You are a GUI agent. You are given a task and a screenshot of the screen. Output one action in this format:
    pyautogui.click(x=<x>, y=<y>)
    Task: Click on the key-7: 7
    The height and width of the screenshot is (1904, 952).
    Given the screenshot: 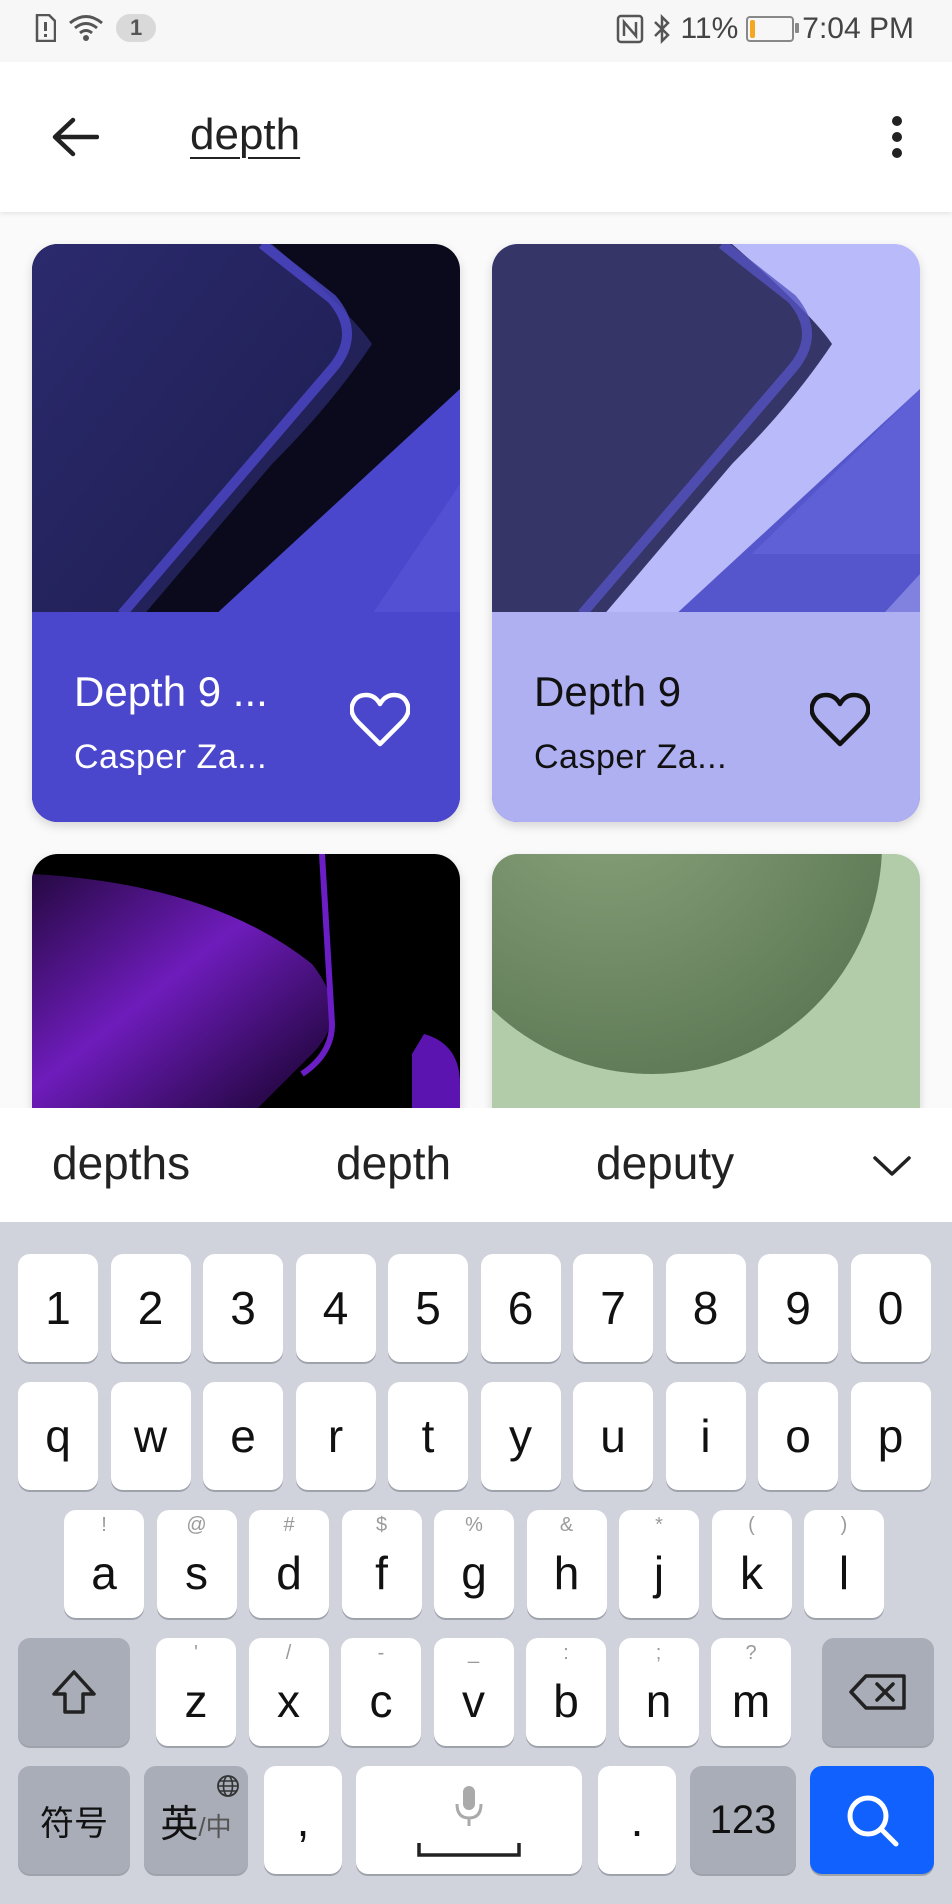 What is the action you would take?
    pyautogui.click(x=613, y=1308)
    